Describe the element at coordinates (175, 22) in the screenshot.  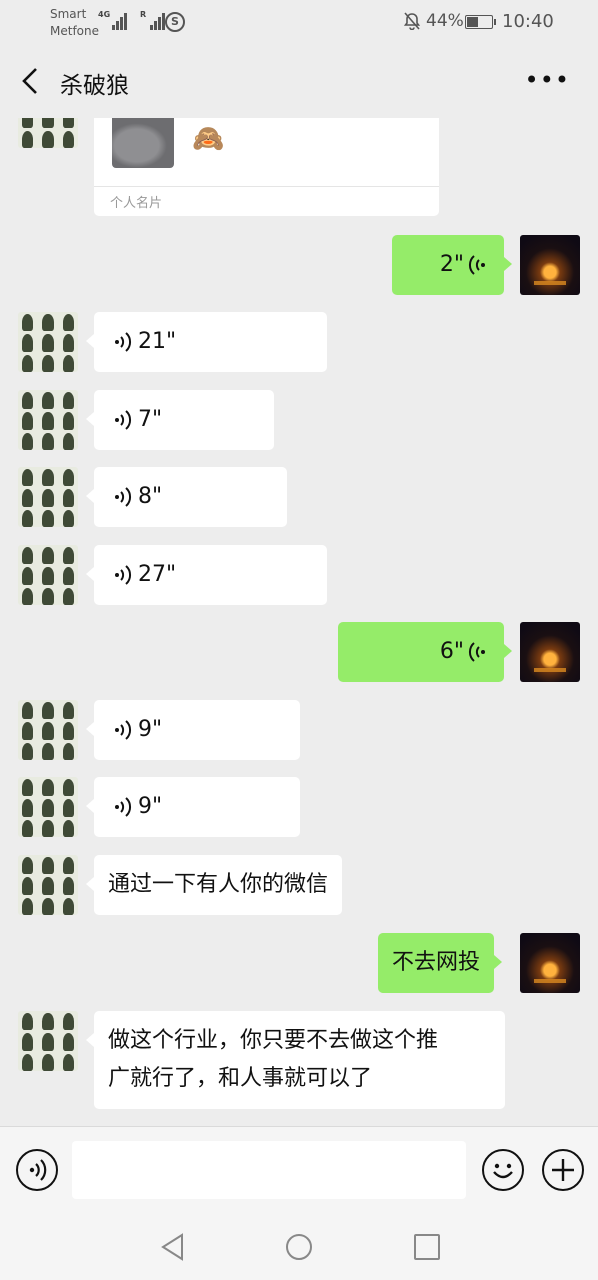
I see `app-notification-icon: S` at that location.